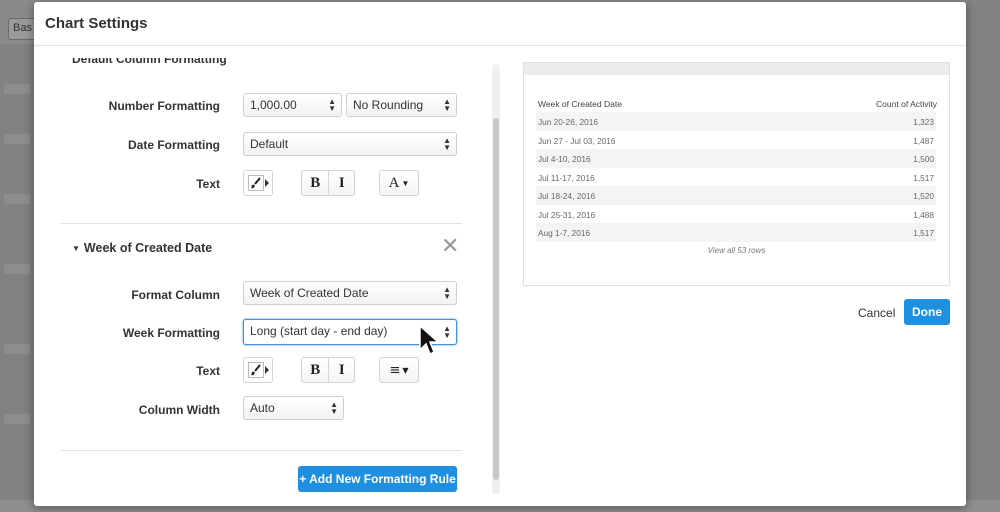  I want to click on font-color-icon: A ▼, so click(399, 183).